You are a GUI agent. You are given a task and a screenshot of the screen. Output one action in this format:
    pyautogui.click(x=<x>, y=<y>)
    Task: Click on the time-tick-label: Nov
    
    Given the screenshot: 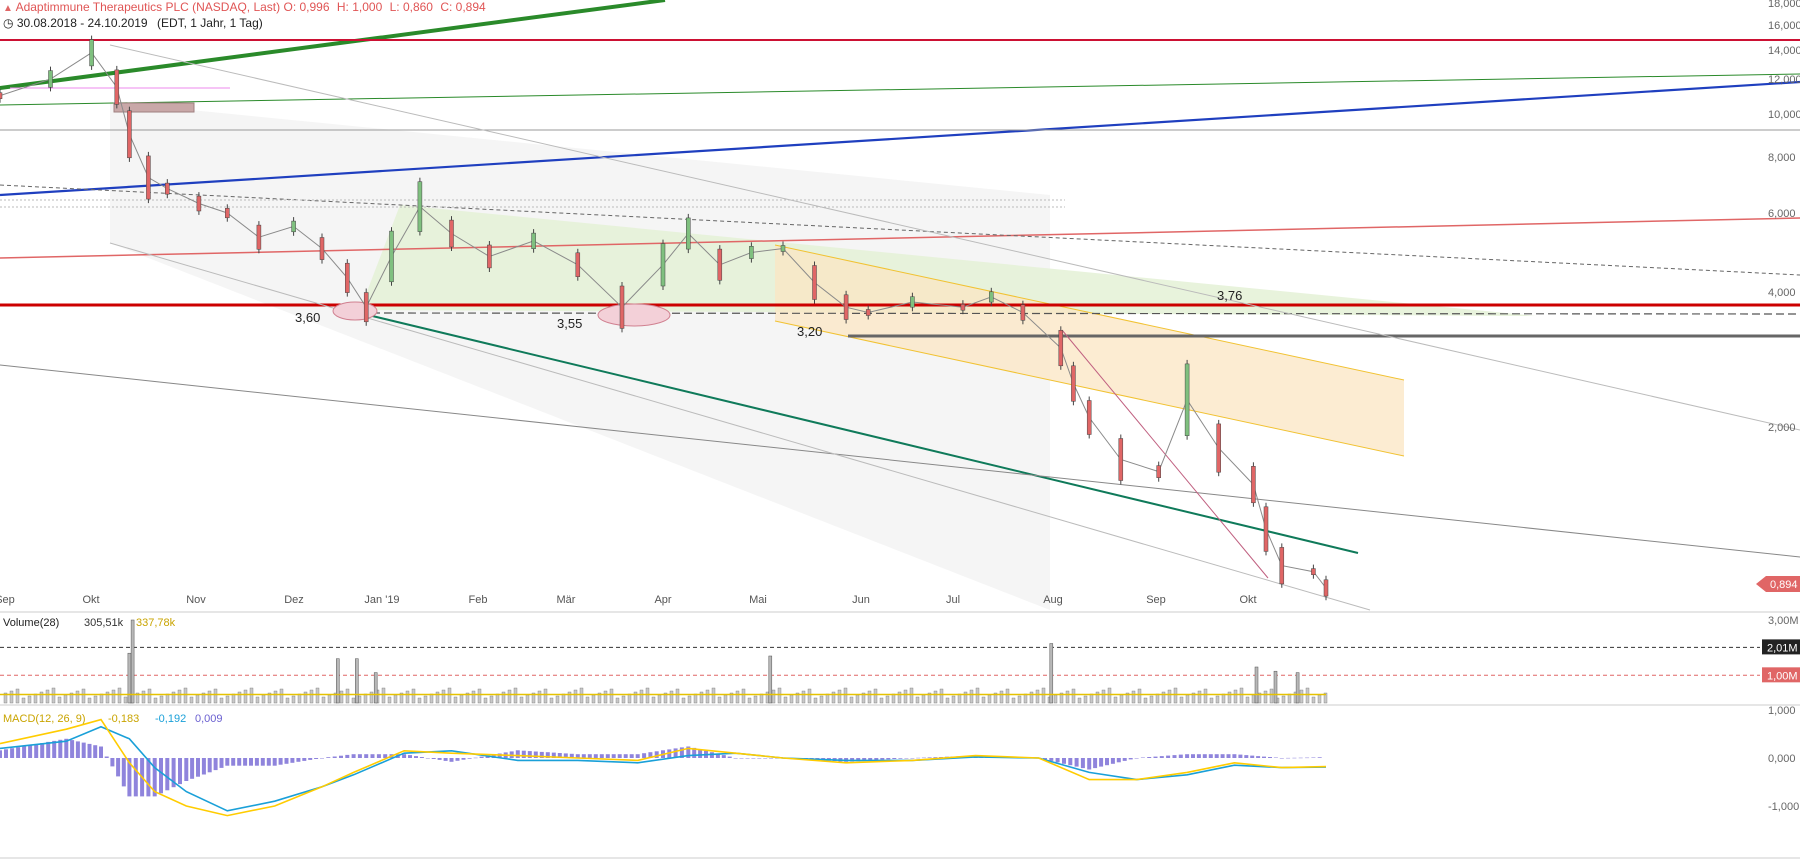 What is the action you would take?
    pyautogui.click(x=196, y=600)
    